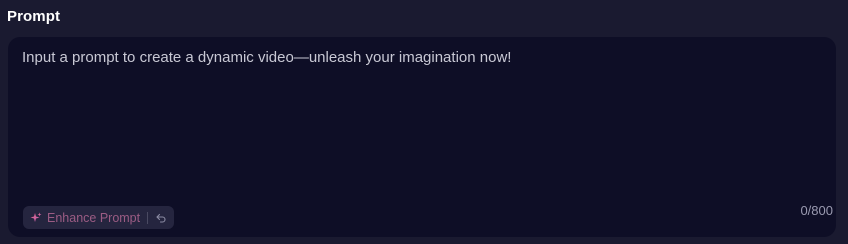 Image resolution: width=848 pixels, height=244 pixels. Describe the element at coordinates (148, 217) in the screenshot. I see `divider` at that location.